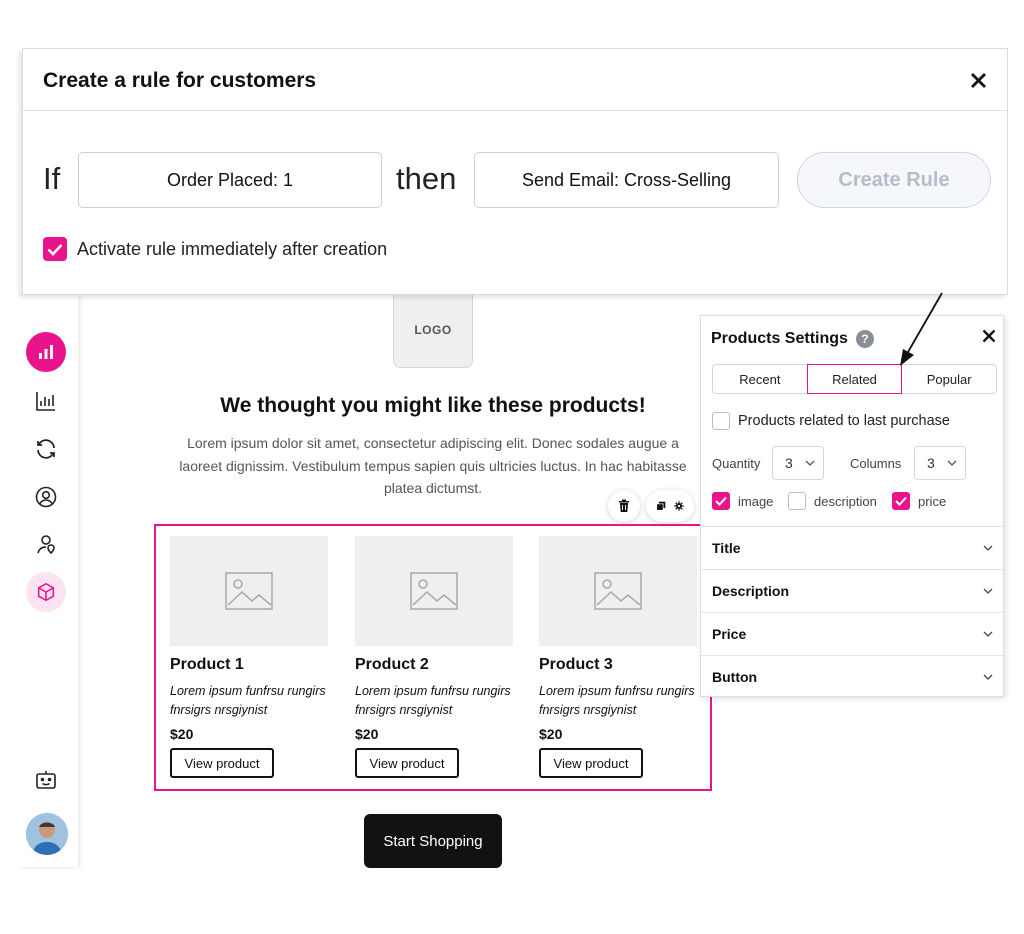 This screenshot has width=1024, height=934. I want to click on block-toolbar, so click(651, 506).